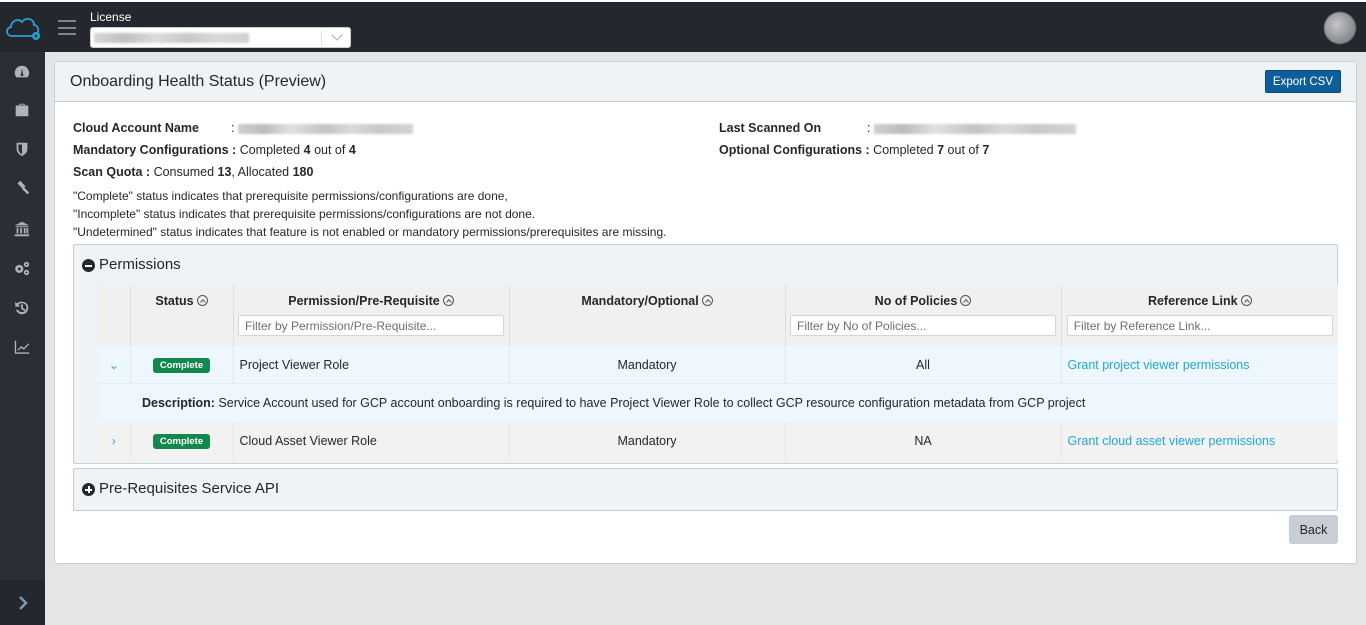 The image size is (1366, 625). What do you see at coordinates (22, 268) in the screenshot?
I see `cogs-icon` at bounding box center [22, 268].